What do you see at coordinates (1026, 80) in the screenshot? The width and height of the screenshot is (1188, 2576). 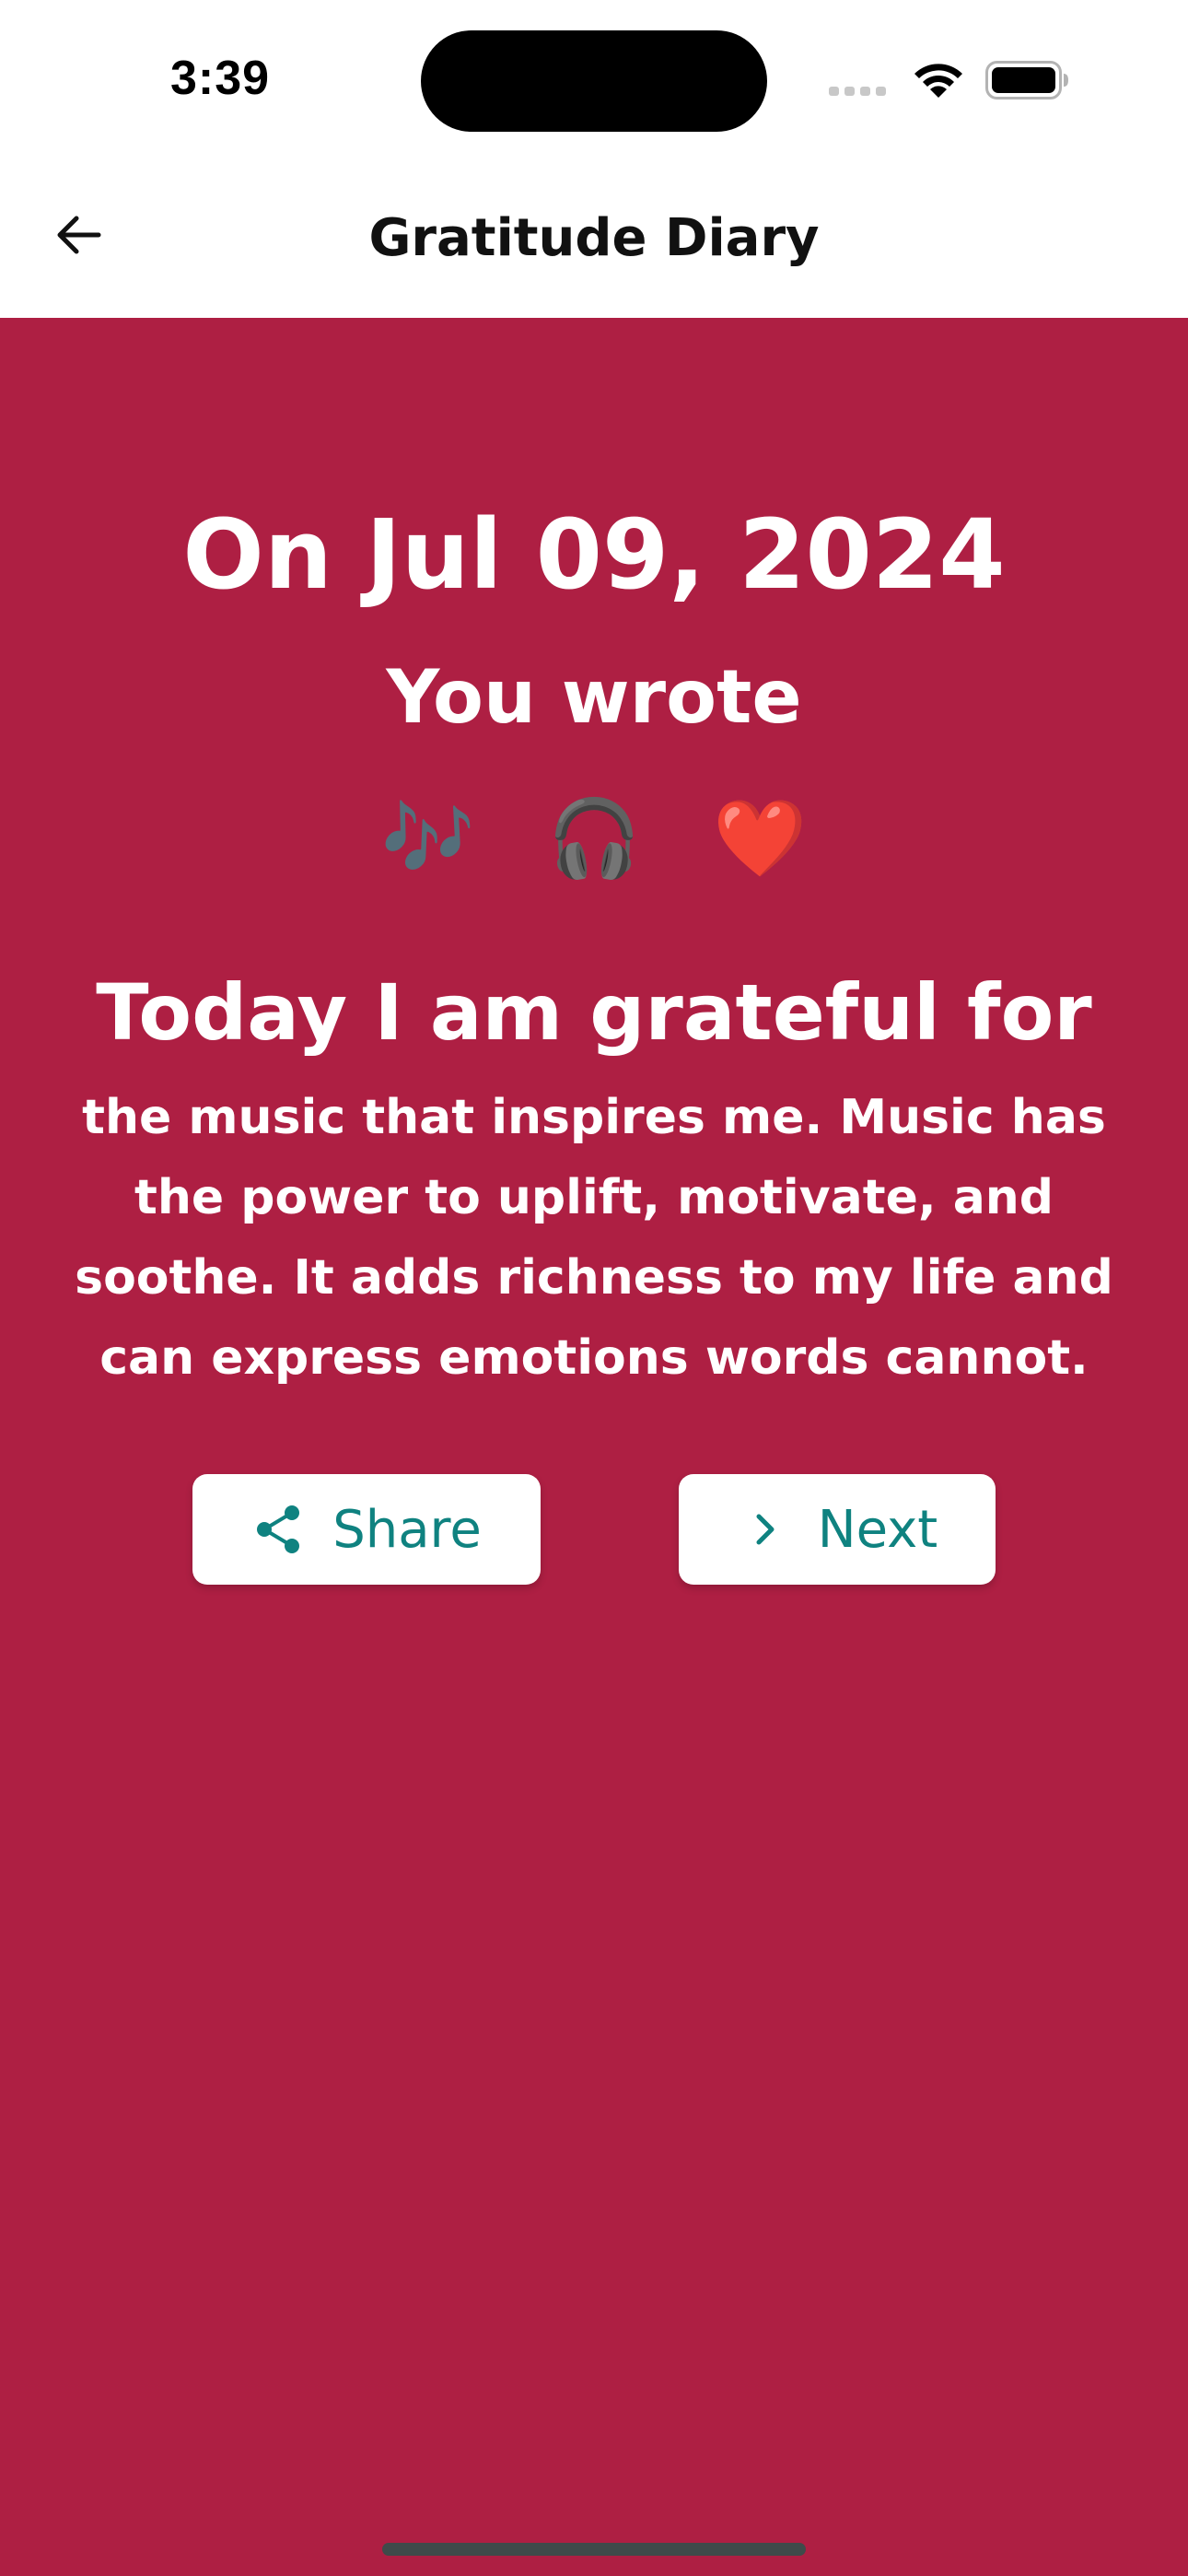 I see `battery-icon` at bounding box center [1026, 80].